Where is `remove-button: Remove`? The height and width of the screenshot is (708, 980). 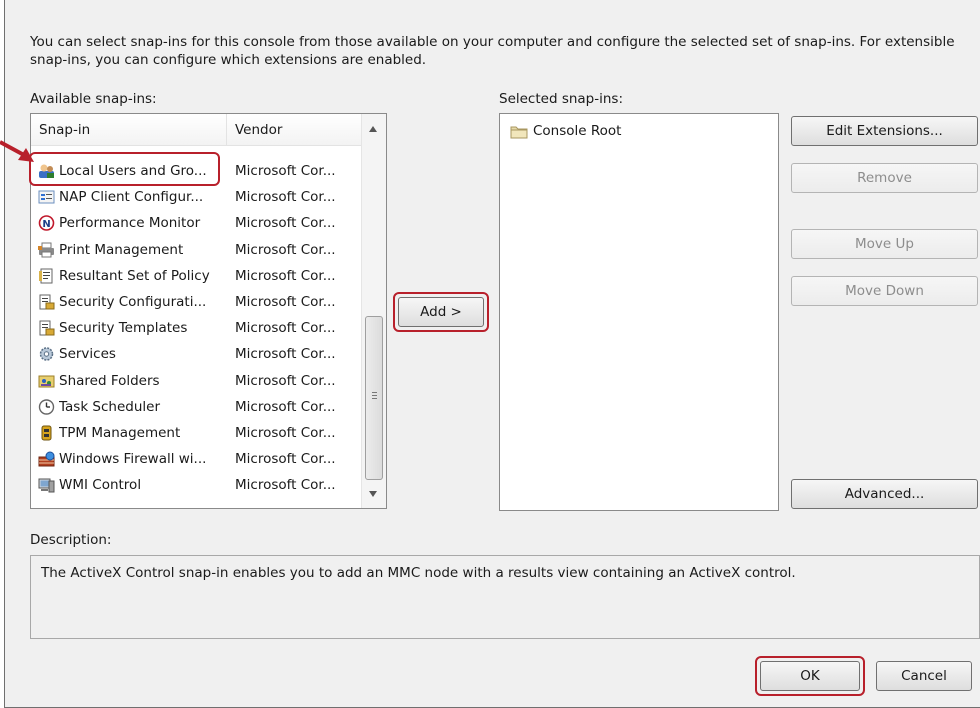 remove-button: Remove is located at coordinates (884, 178).